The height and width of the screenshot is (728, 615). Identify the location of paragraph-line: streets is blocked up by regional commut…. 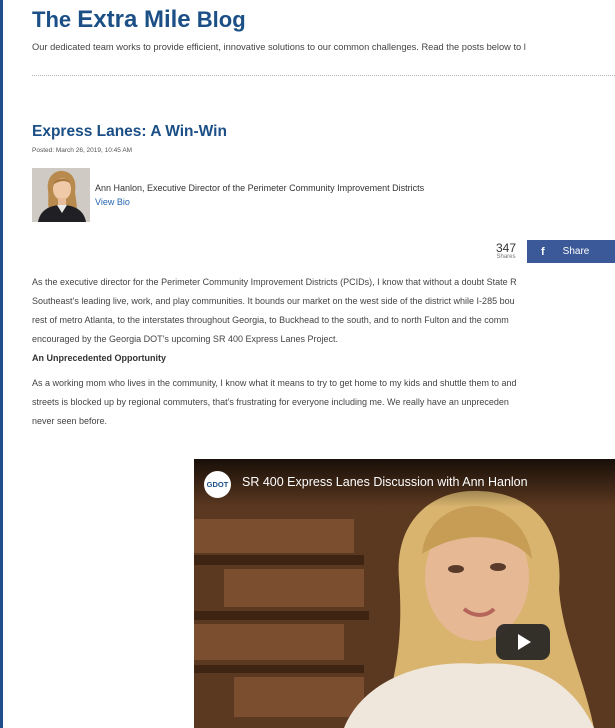
(270, 402).